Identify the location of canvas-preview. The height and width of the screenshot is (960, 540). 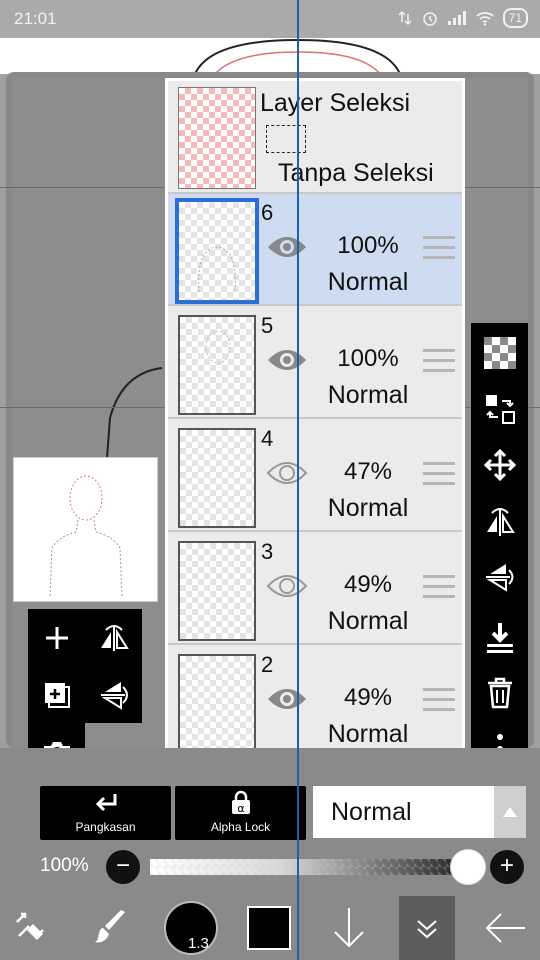
(85, 529).